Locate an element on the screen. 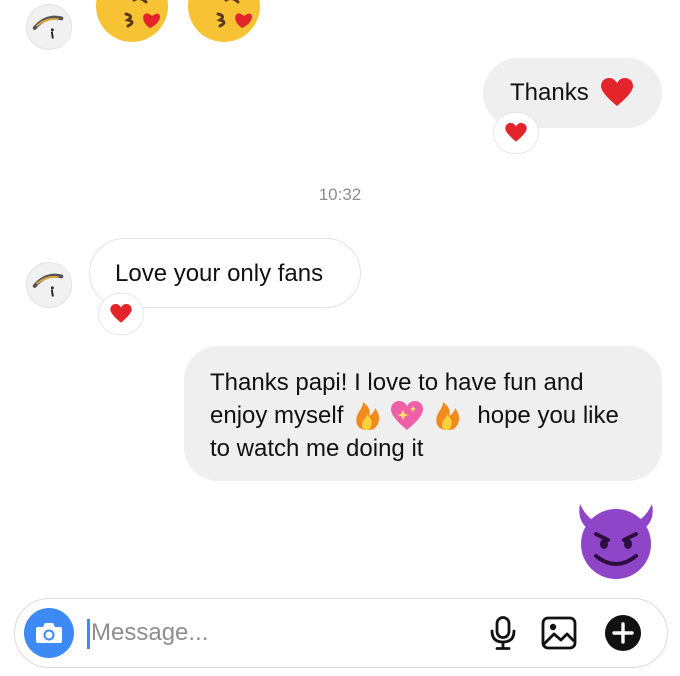 The height and width of the screenshot is (676, 680). microphone-button is located at coordinates (503, 633).